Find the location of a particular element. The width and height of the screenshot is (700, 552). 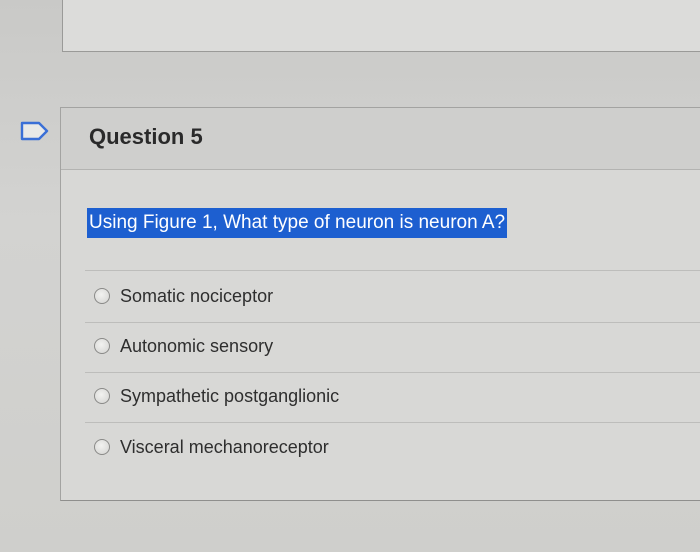

previous-question-card is located at coordinates (381, 26).